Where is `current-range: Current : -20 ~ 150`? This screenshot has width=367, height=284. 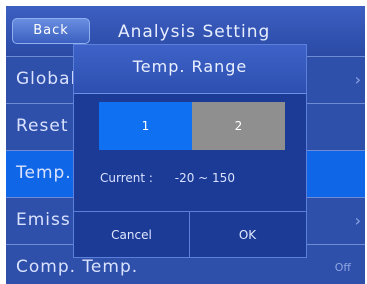
current-range: Current : -20 ~ 150 is located at coordinates (167, 178).